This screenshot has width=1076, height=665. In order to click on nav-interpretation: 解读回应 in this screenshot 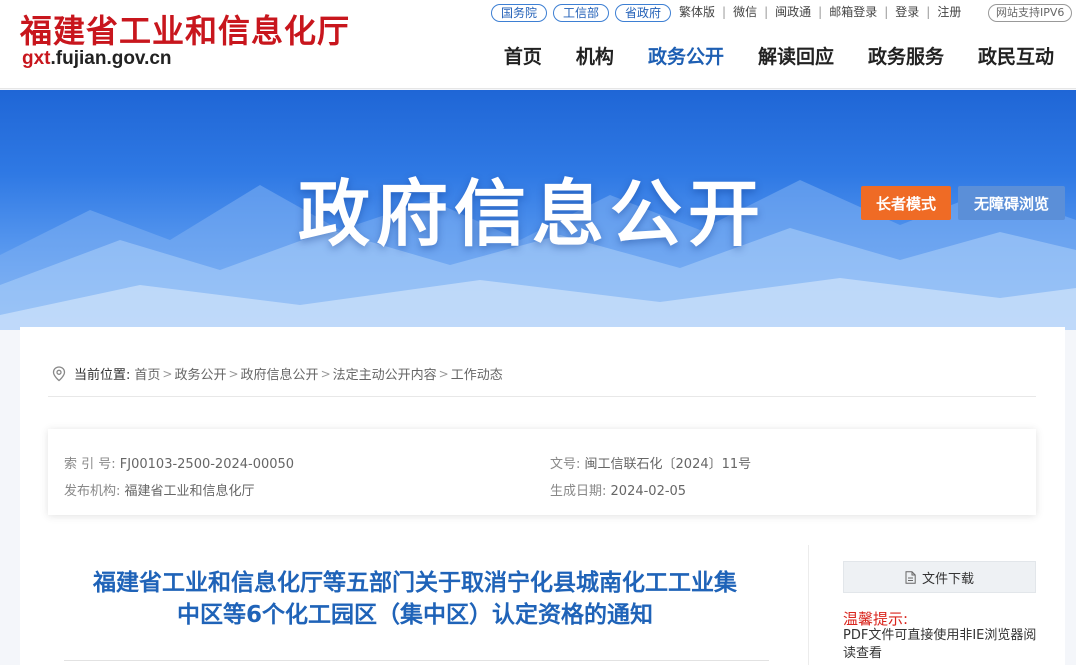, I will do `click(791, 57)`.